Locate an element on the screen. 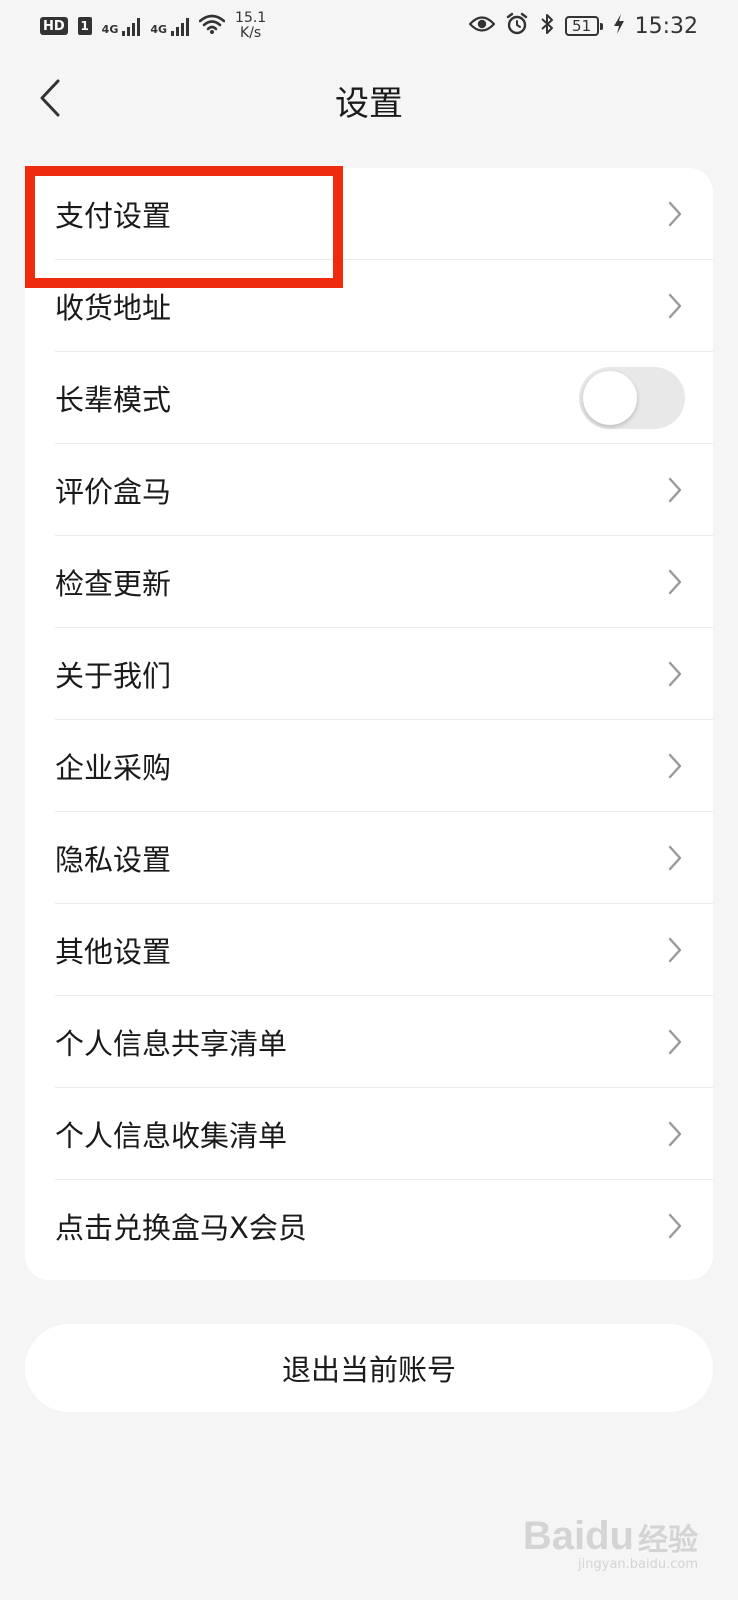 This screenshot has width=738, height=1600. settings-item-about: 关于我们 is located at coordinates (369, 674).